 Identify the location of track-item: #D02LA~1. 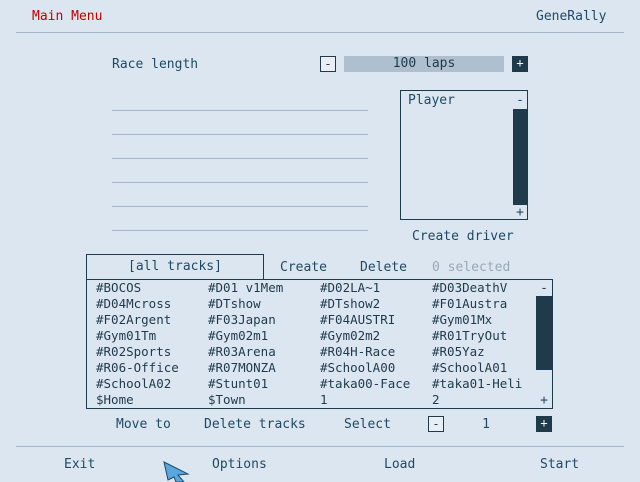
(376, 288).